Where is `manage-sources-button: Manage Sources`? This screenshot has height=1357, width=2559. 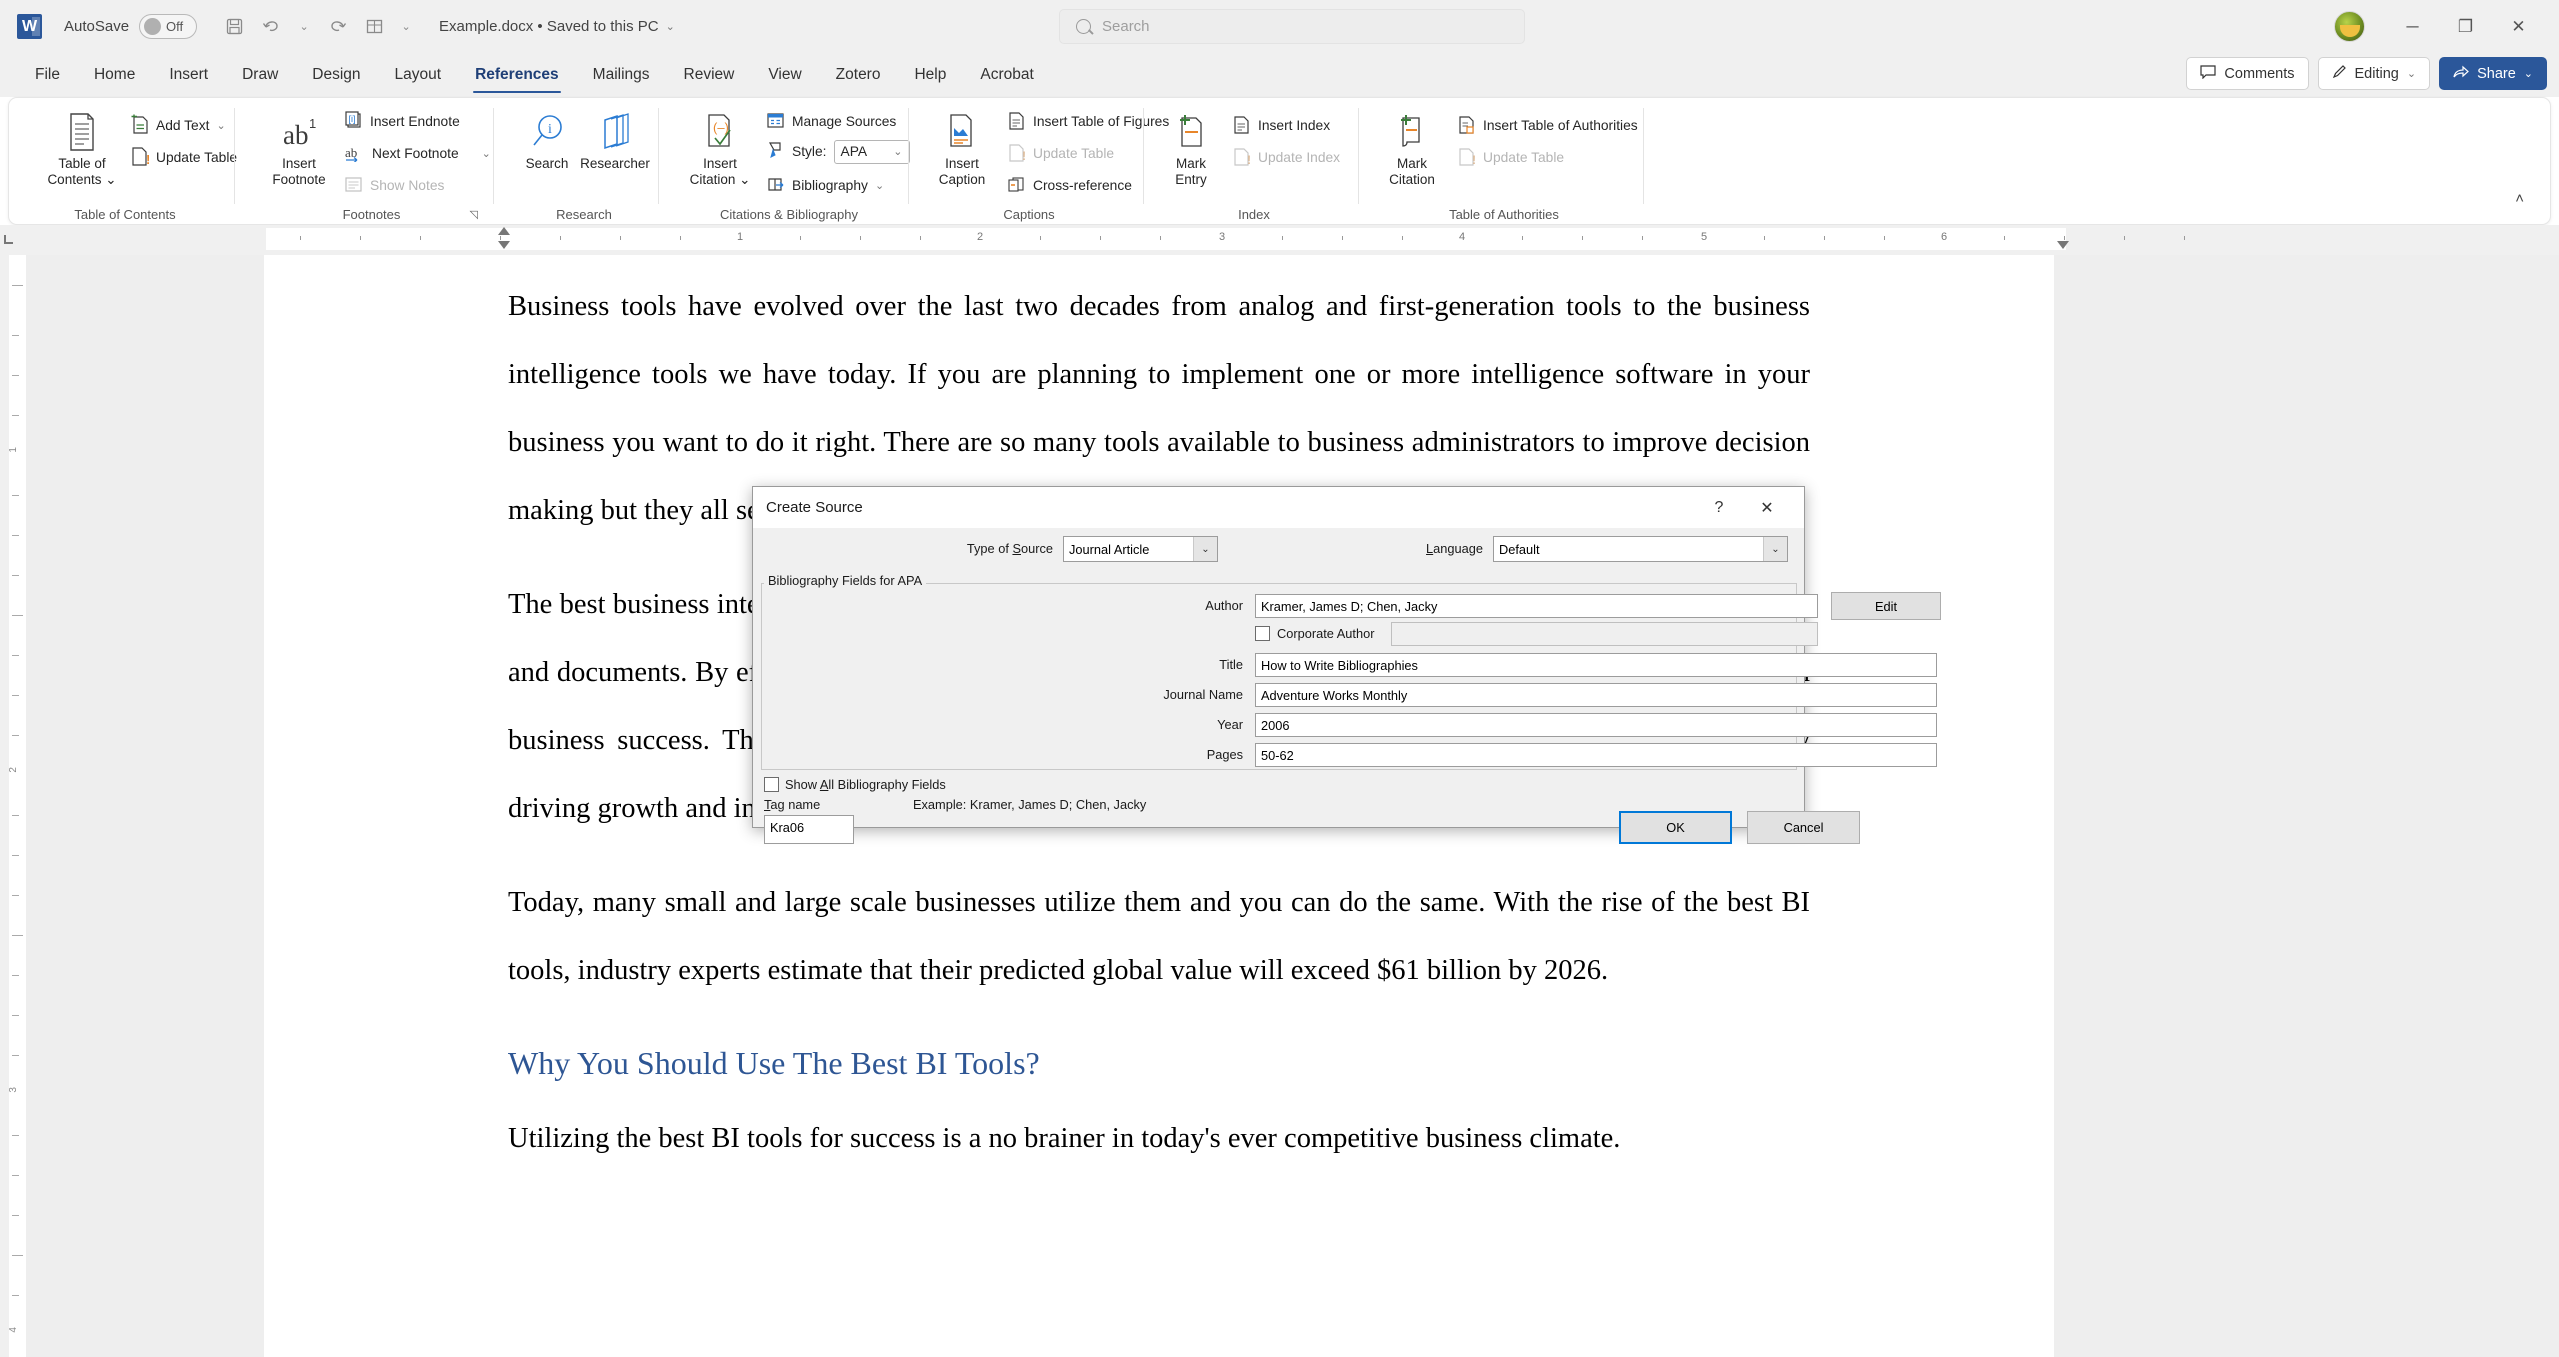
manage-sources-button: Manage Sources is located at coordinates (831, 121).